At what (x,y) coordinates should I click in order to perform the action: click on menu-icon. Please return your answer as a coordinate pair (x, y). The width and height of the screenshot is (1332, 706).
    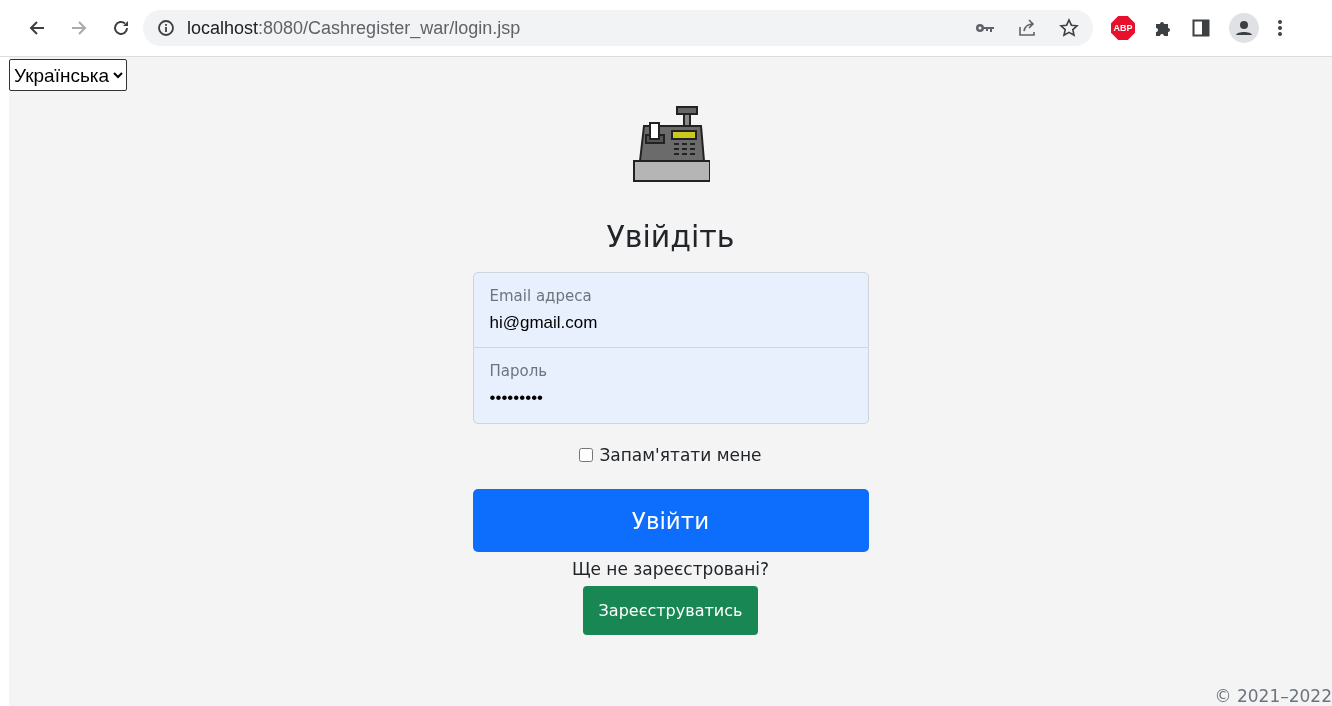
    Looking at the image, I should click on (1280, 28).